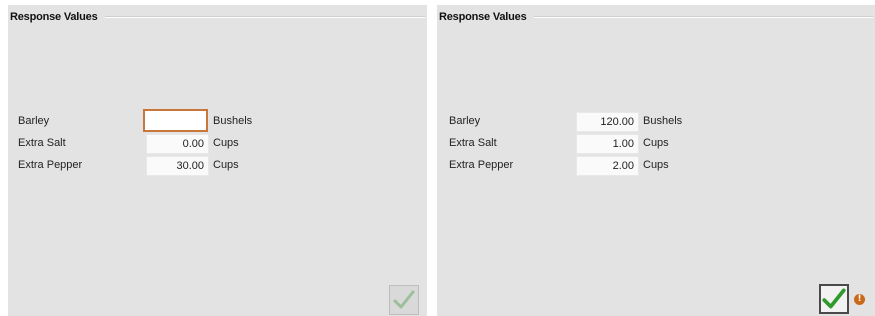 The height and width of the screenshot is (316, 875). Describe the element at coordinates (177, 166) in the screenshot. I see `extra-pepper-input: 30.00` at that location.